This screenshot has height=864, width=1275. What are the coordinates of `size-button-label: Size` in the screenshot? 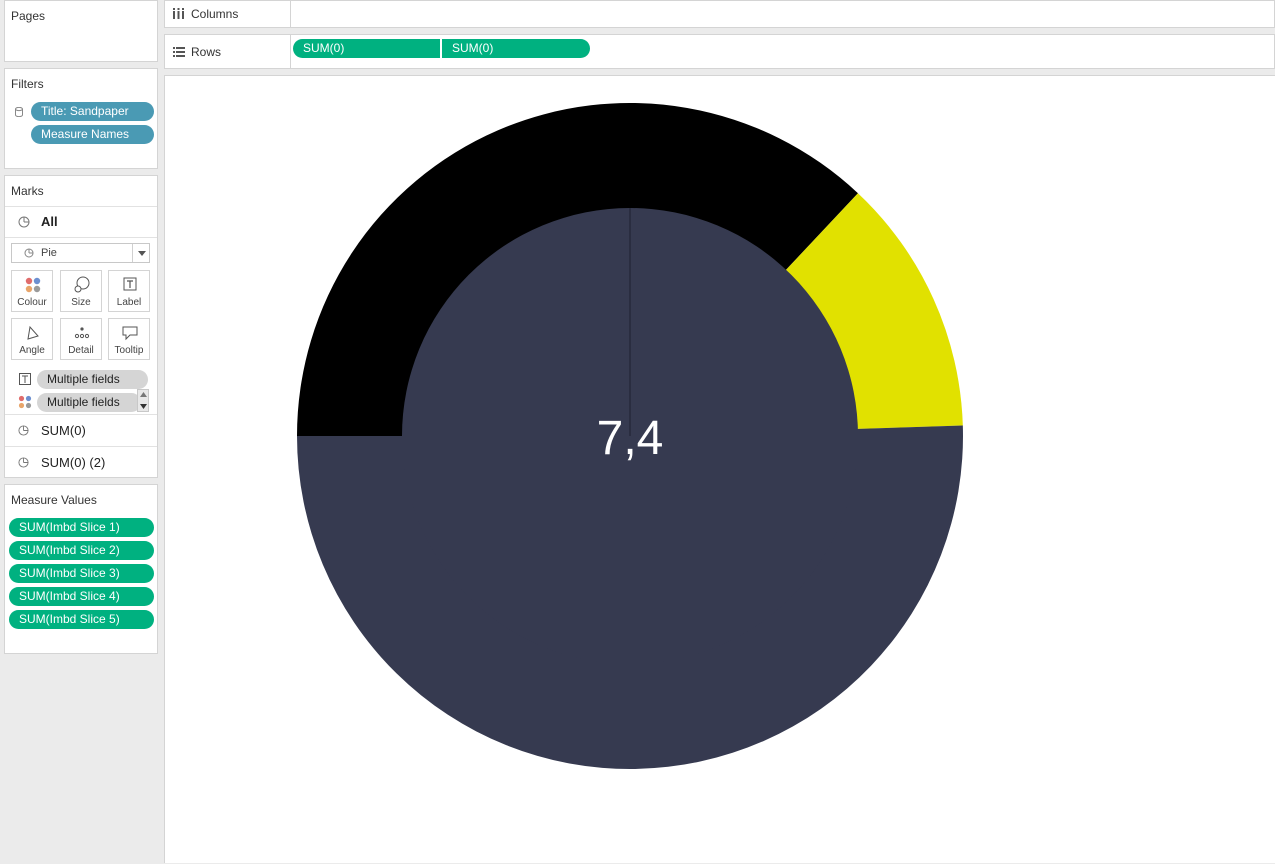 It's located at (81, 302).